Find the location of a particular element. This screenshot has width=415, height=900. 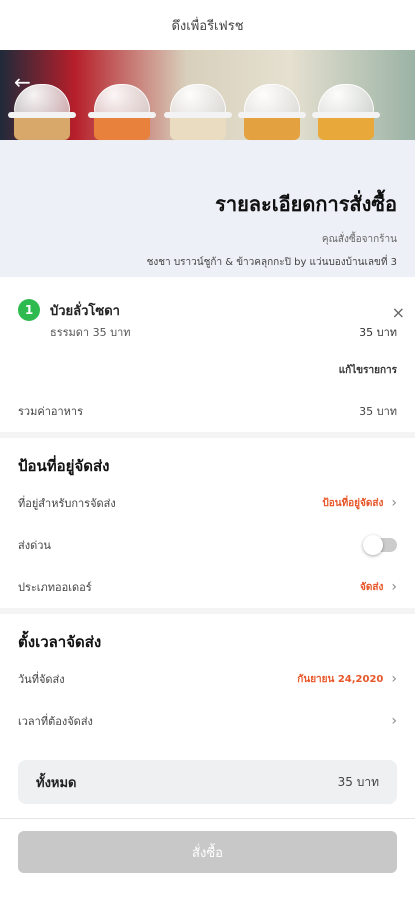

pull-to-refresh-label: ดึงเพื่อรีเฟรช is located at coordinates (207, 26).